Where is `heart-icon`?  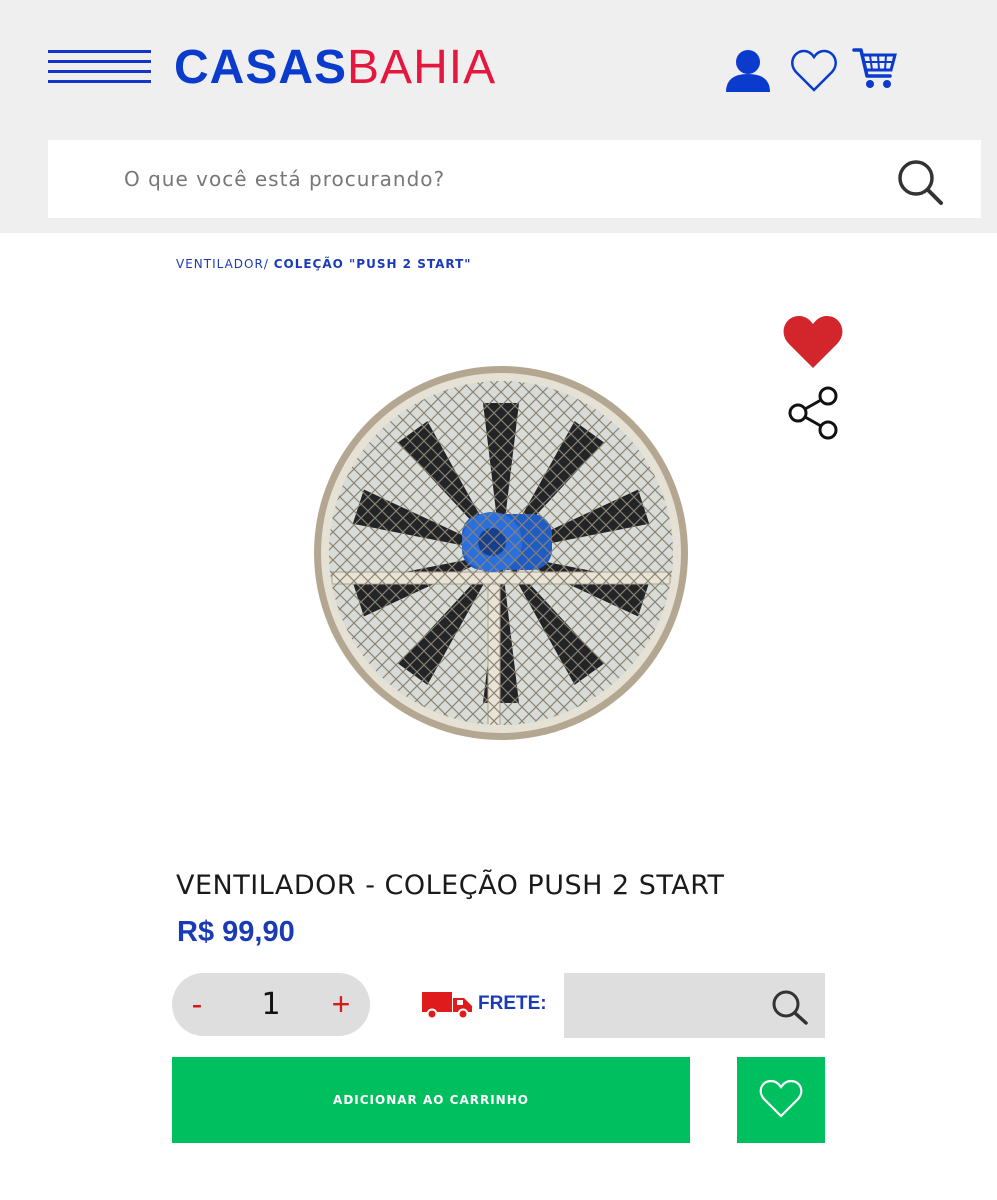 heart-icon is located at coordinates (814, 73).